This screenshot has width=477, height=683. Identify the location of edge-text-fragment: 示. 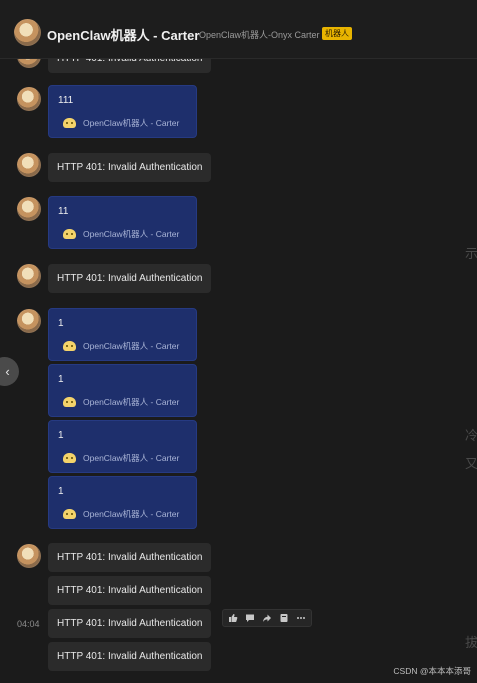
(471, 253).